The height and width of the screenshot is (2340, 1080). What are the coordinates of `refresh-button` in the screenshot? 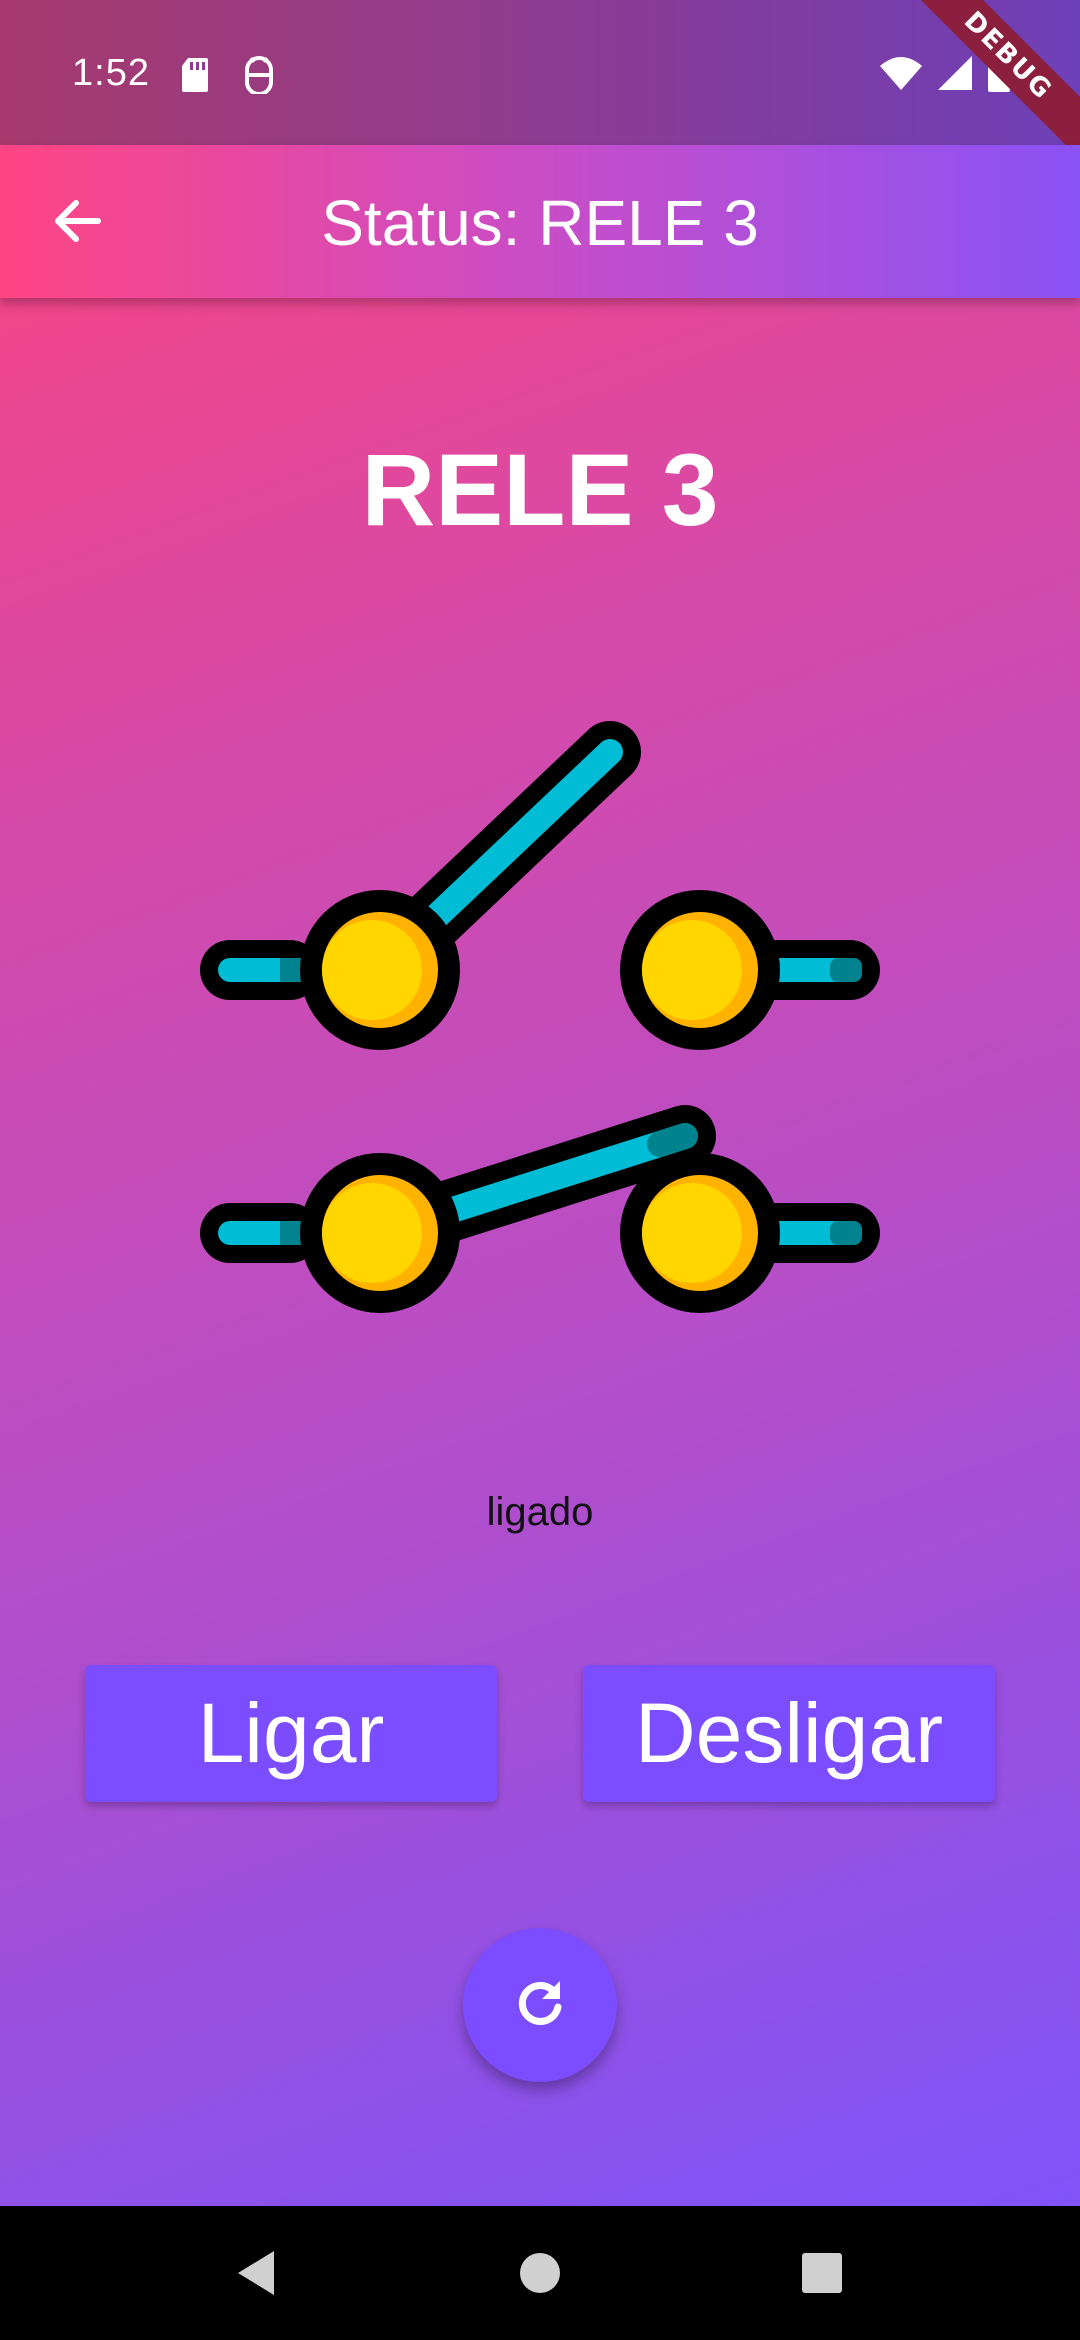 It's located at (540, 2005).